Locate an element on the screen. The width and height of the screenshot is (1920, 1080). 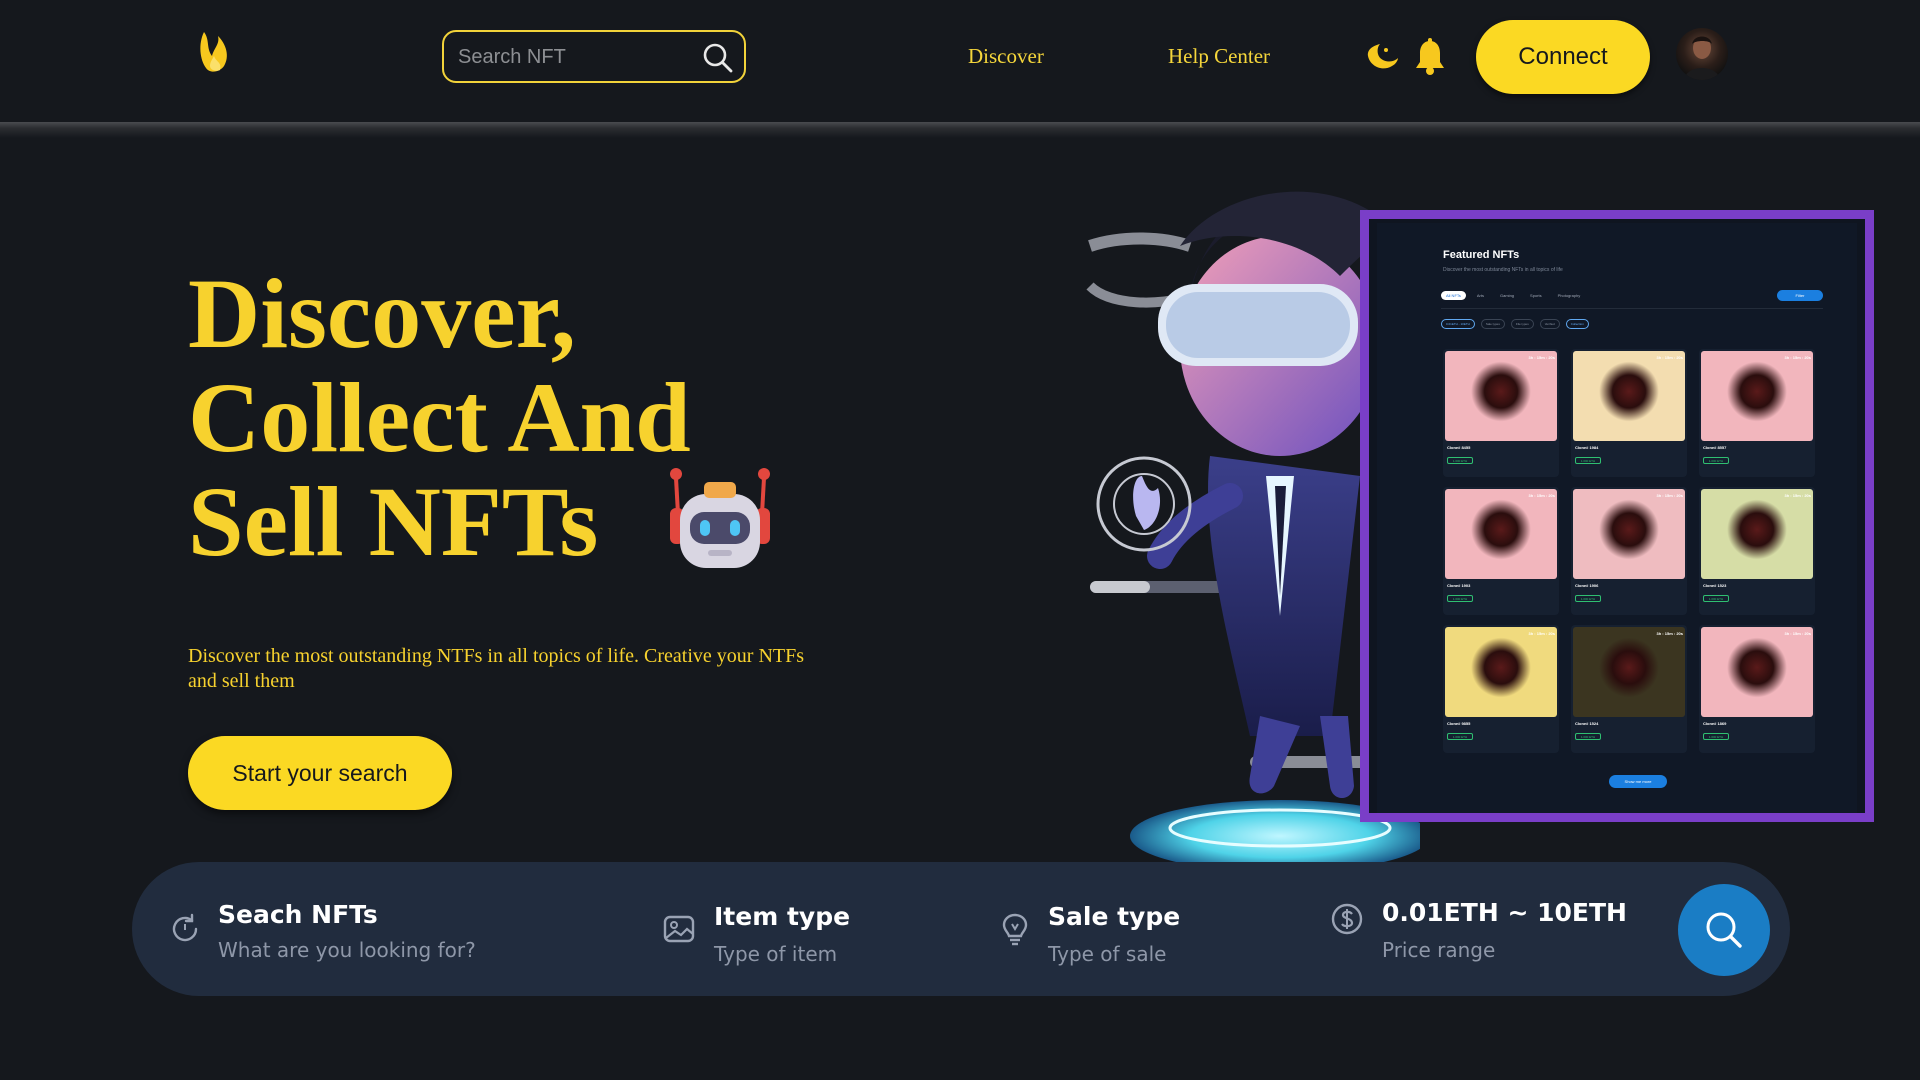
preview-divider is located at coordinates (1632, 308).